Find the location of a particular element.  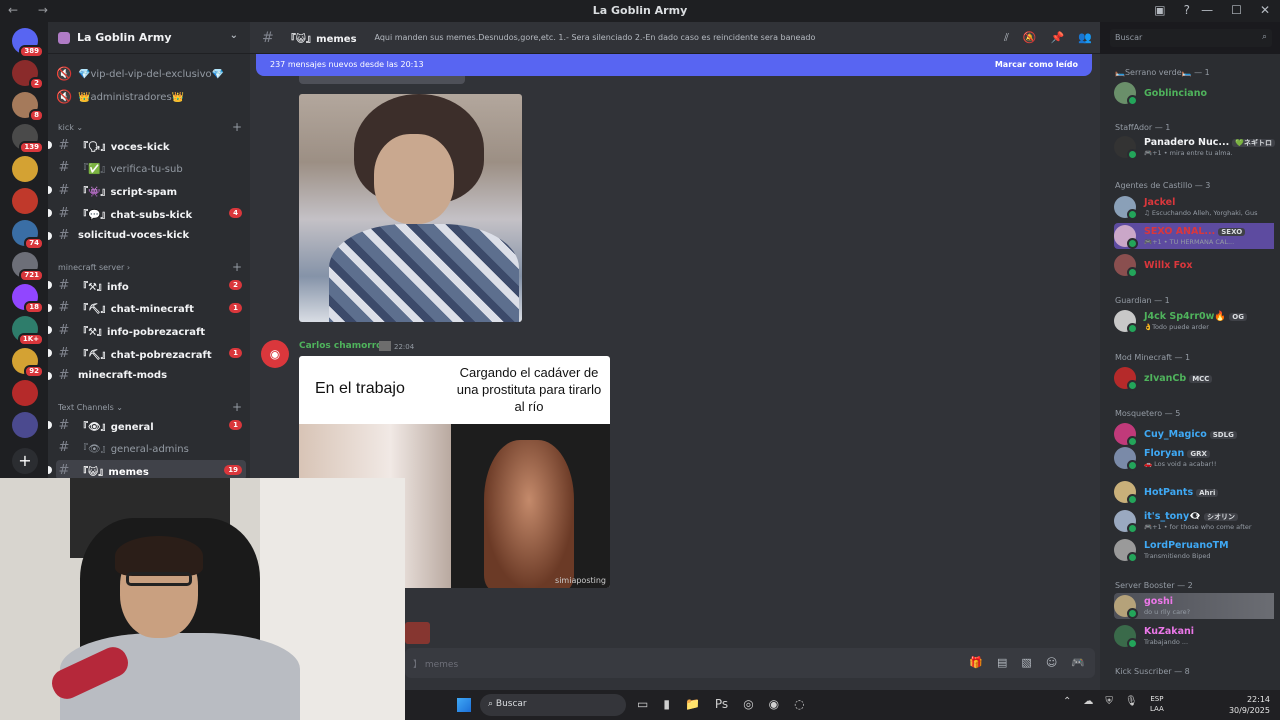

task-view-icon: ▭ is located at coordinates (642, 704).